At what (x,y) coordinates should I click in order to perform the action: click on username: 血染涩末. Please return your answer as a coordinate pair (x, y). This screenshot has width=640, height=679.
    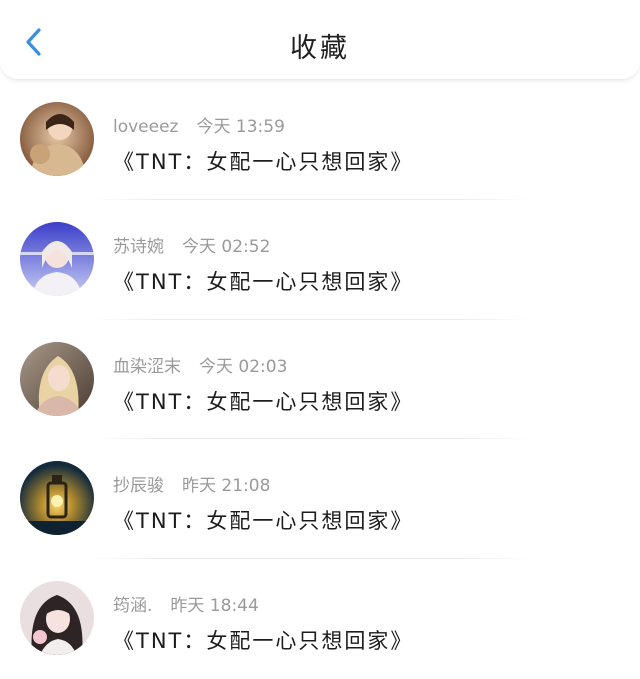
    Looking at the image, I should click on (147, 367).